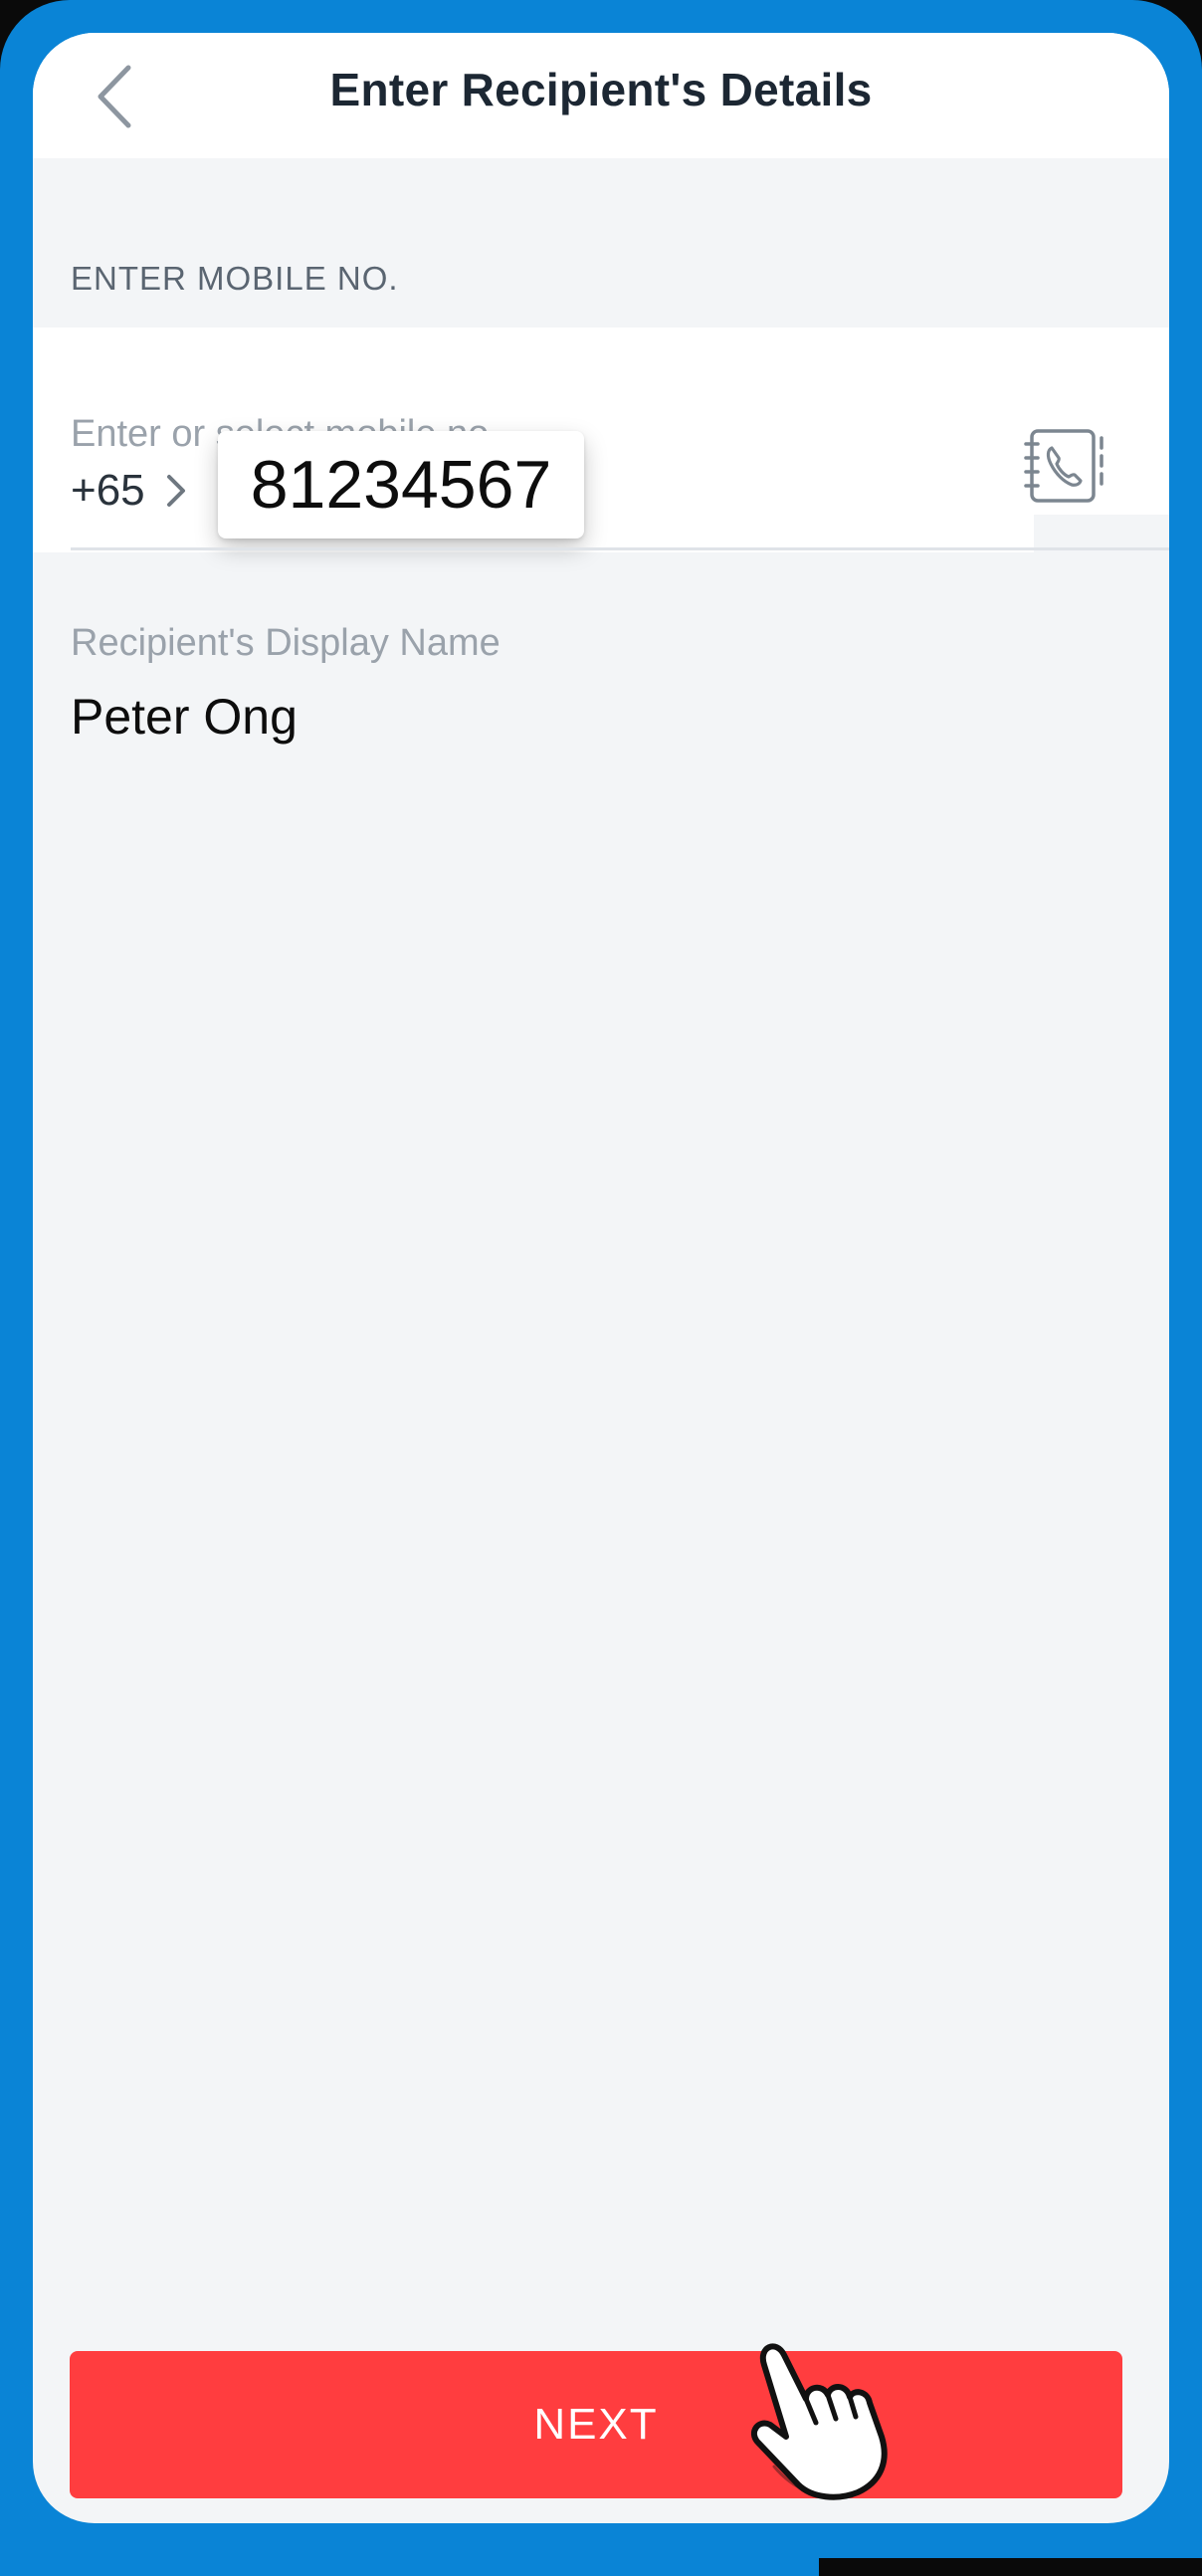  I want to click on display-name-label: Recipient's Display Name, so click(286, 643).